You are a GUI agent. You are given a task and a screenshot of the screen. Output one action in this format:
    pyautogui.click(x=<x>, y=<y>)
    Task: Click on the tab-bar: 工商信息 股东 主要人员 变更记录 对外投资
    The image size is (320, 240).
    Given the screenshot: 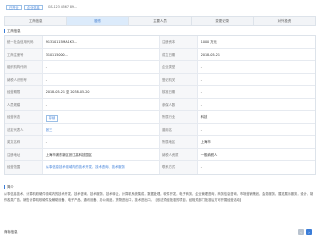 What is the action you would take?
    pyautogui.click(x=160, y=21)
    